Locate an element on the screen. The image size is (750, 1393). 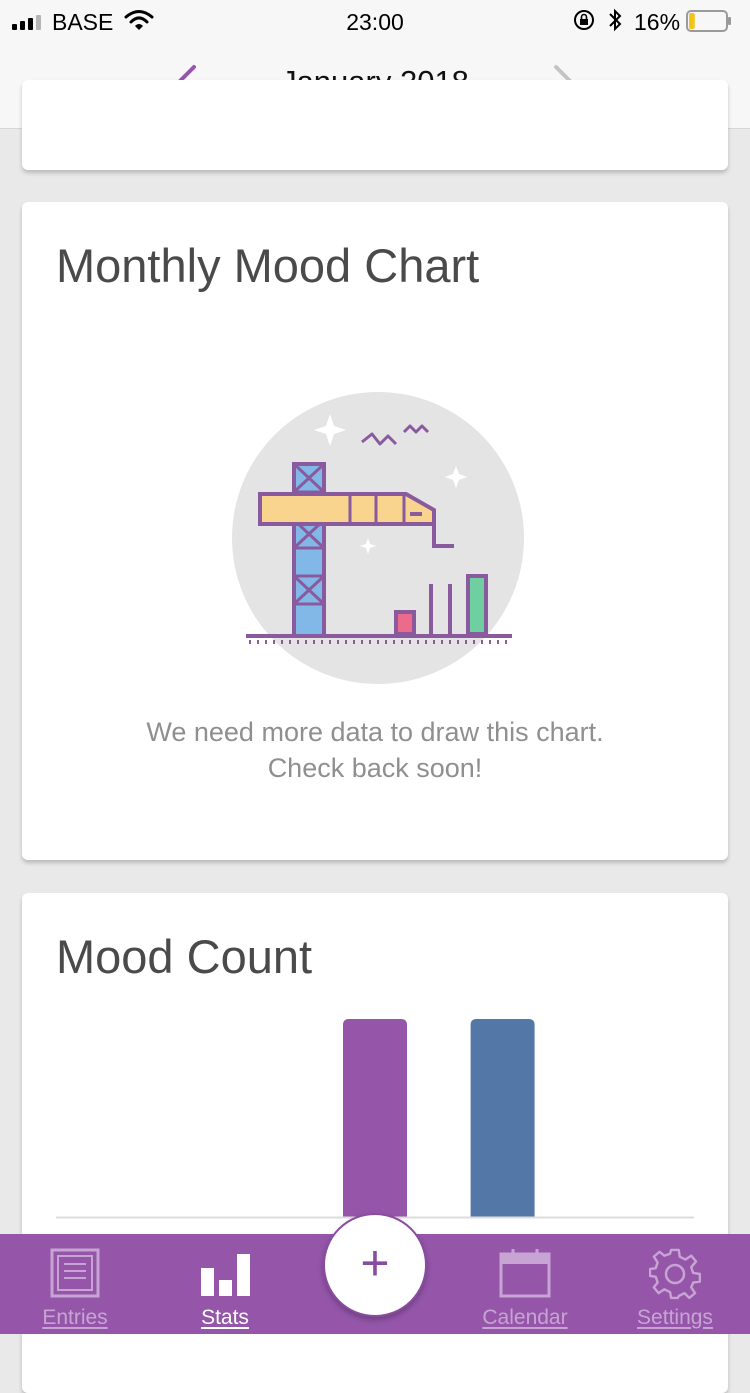
plus-icon: + is located at coordinates (375, 1263).